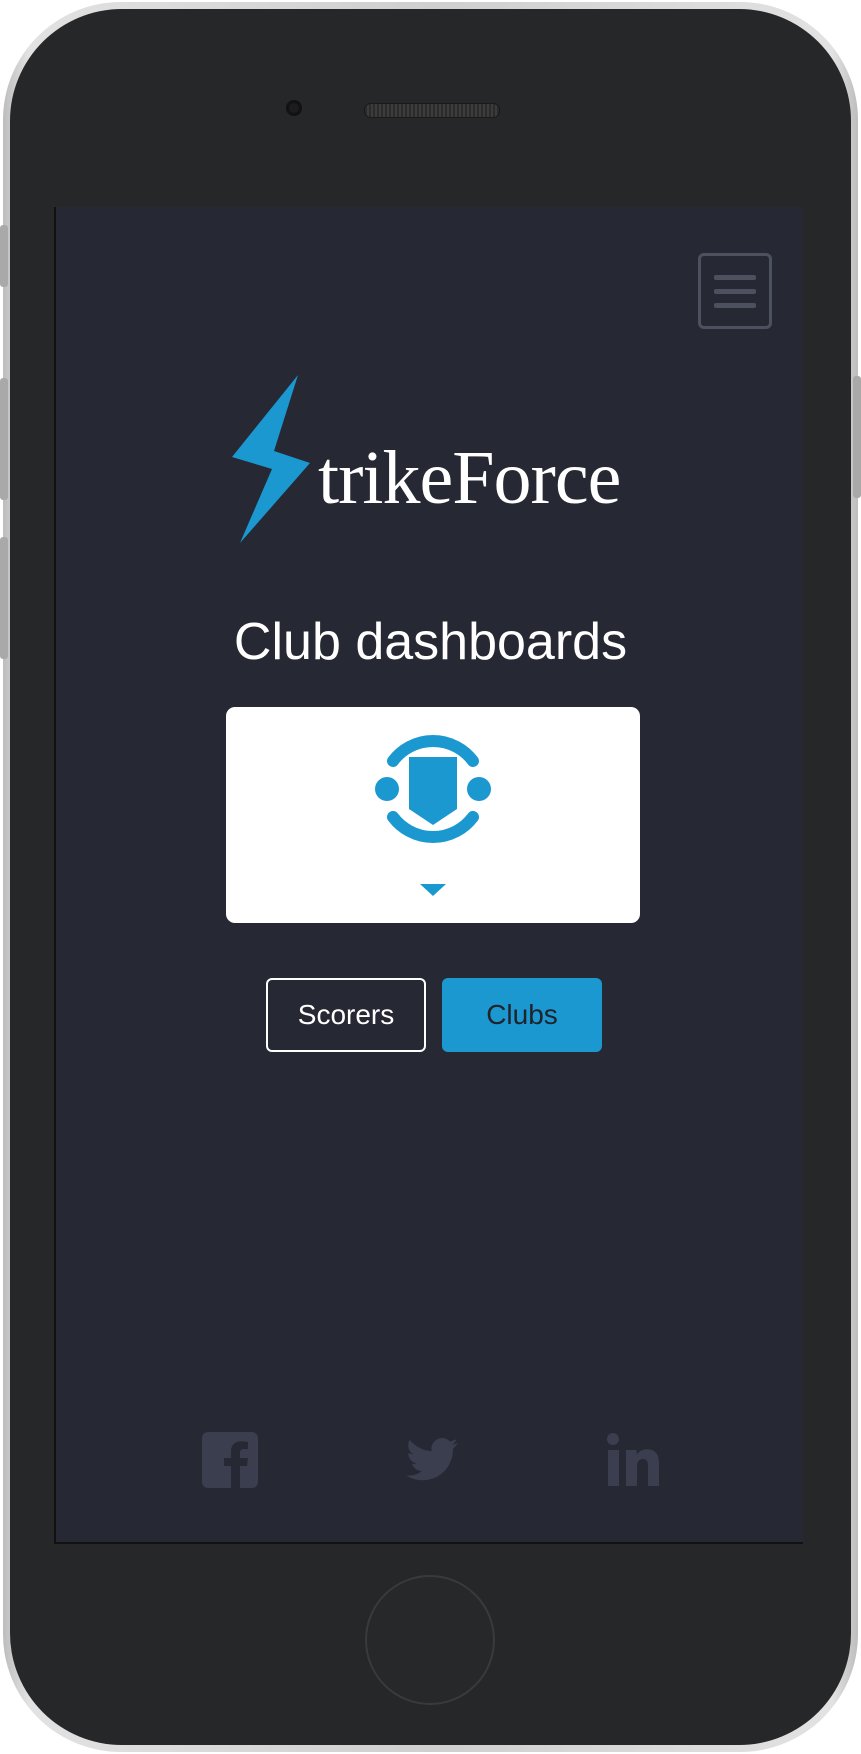 This screenshot has width=861, height=1754. Describe the element at coordinates (271, 459) in the screenshot. I see `lightning-bolt-icon` at that location.